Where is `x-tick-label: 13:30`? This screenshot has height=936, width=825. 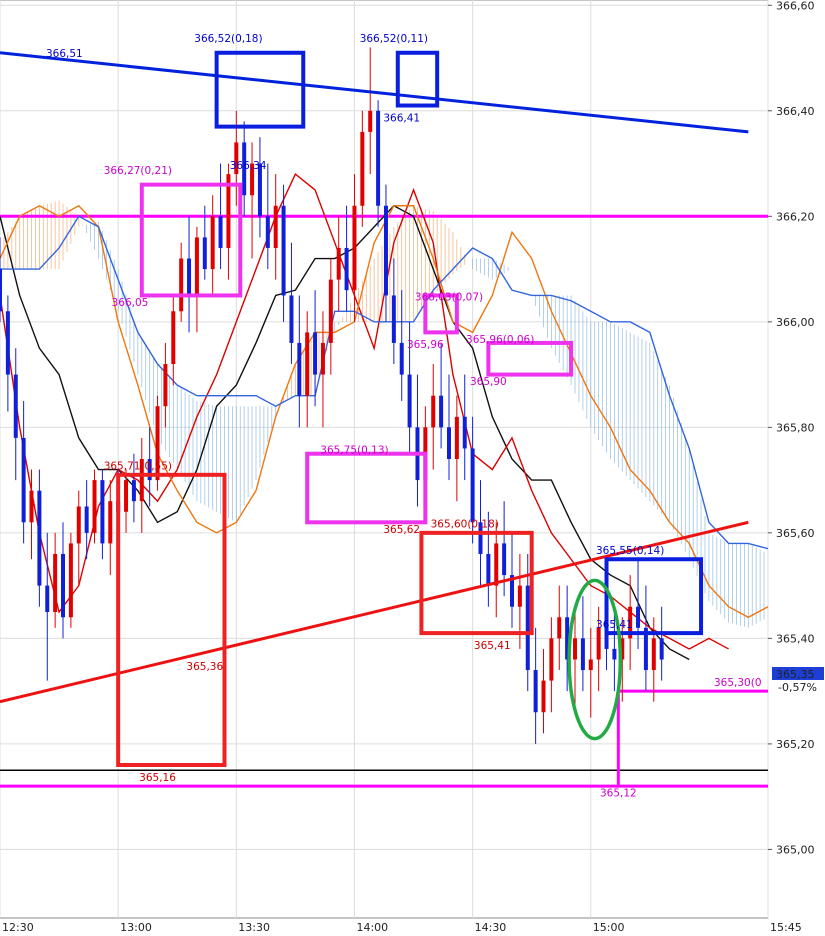 x-tick-label: 13:30 is located at coordinates (254, 927).